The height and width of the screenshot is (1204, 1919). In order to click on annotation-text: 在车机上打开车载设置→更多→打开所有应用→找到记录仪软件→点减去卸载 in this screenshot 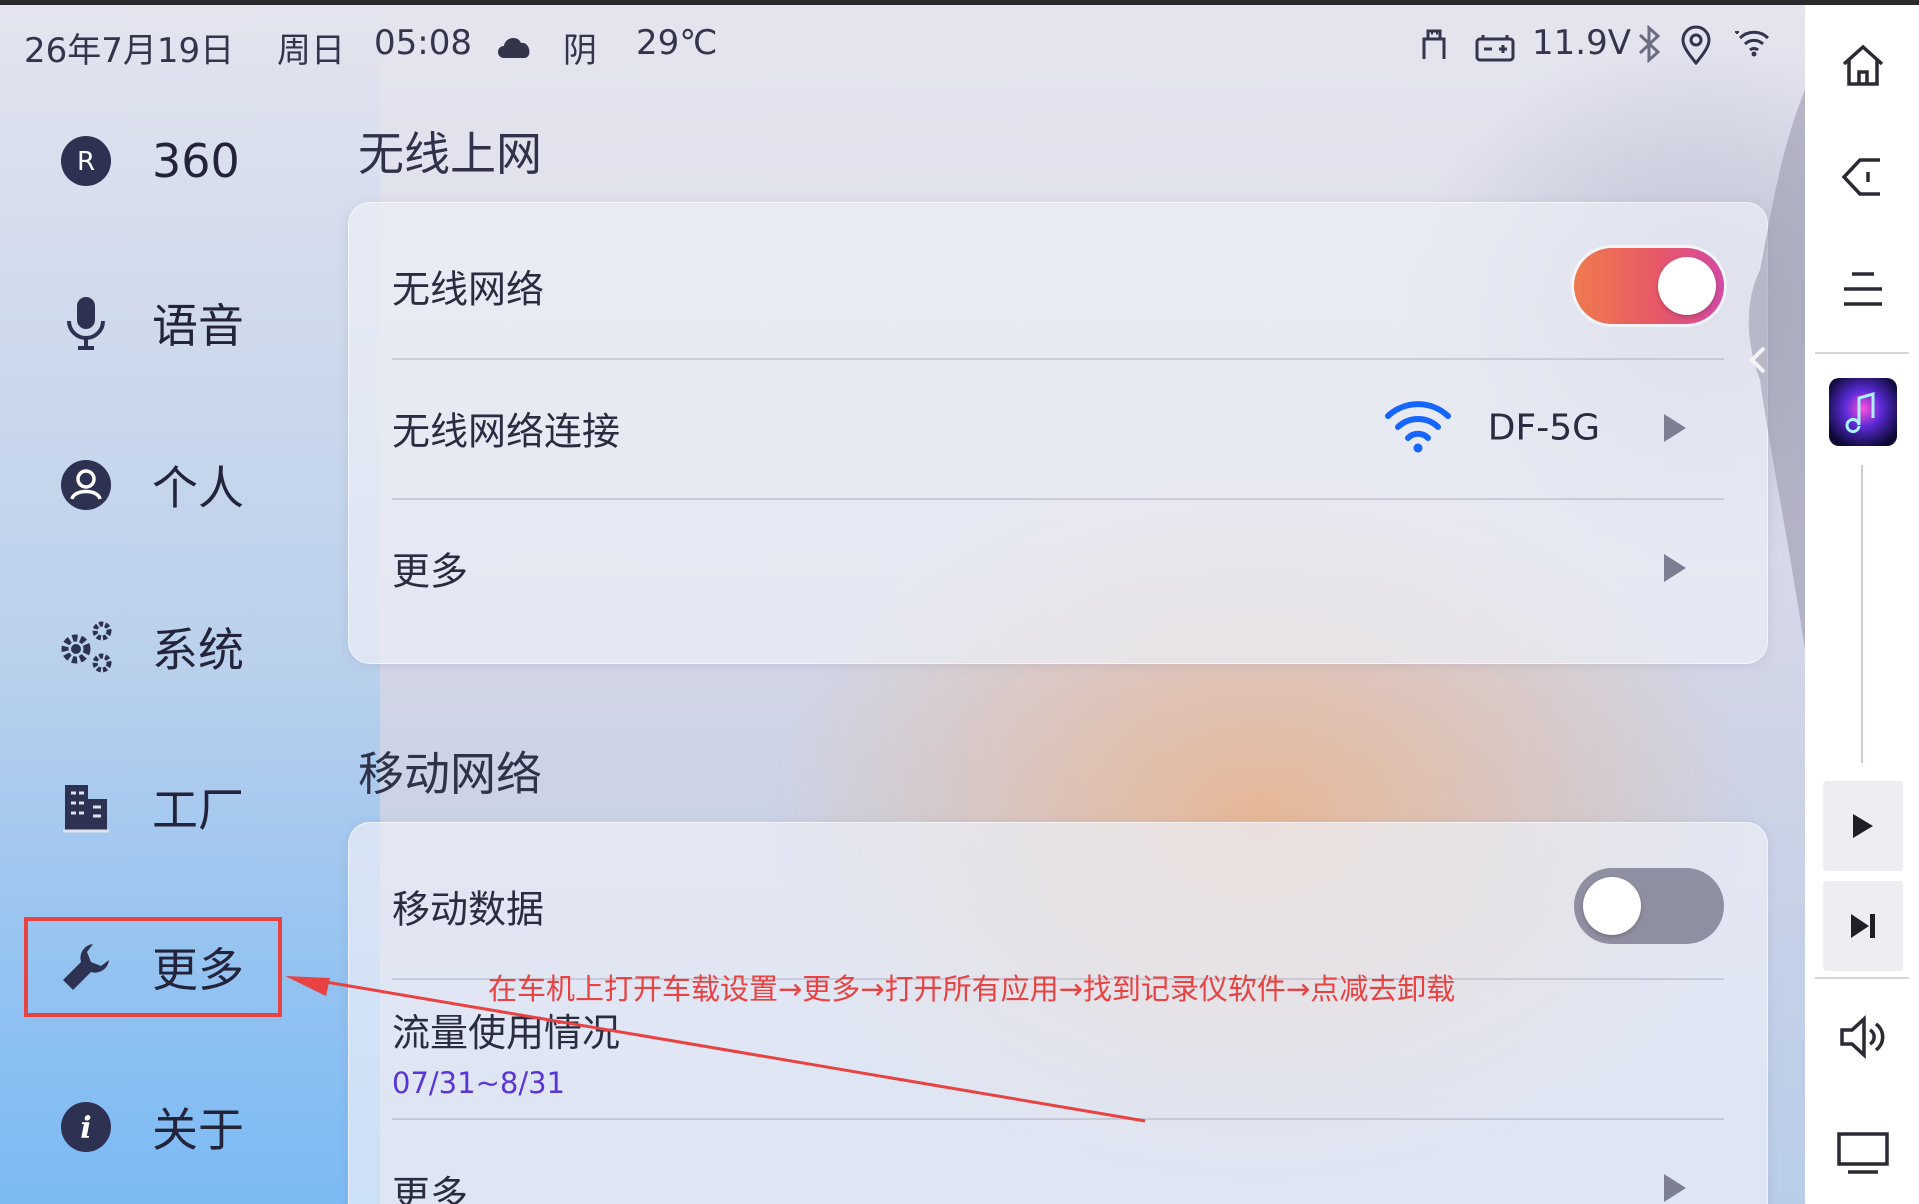, I will do `click(972, 989)`.